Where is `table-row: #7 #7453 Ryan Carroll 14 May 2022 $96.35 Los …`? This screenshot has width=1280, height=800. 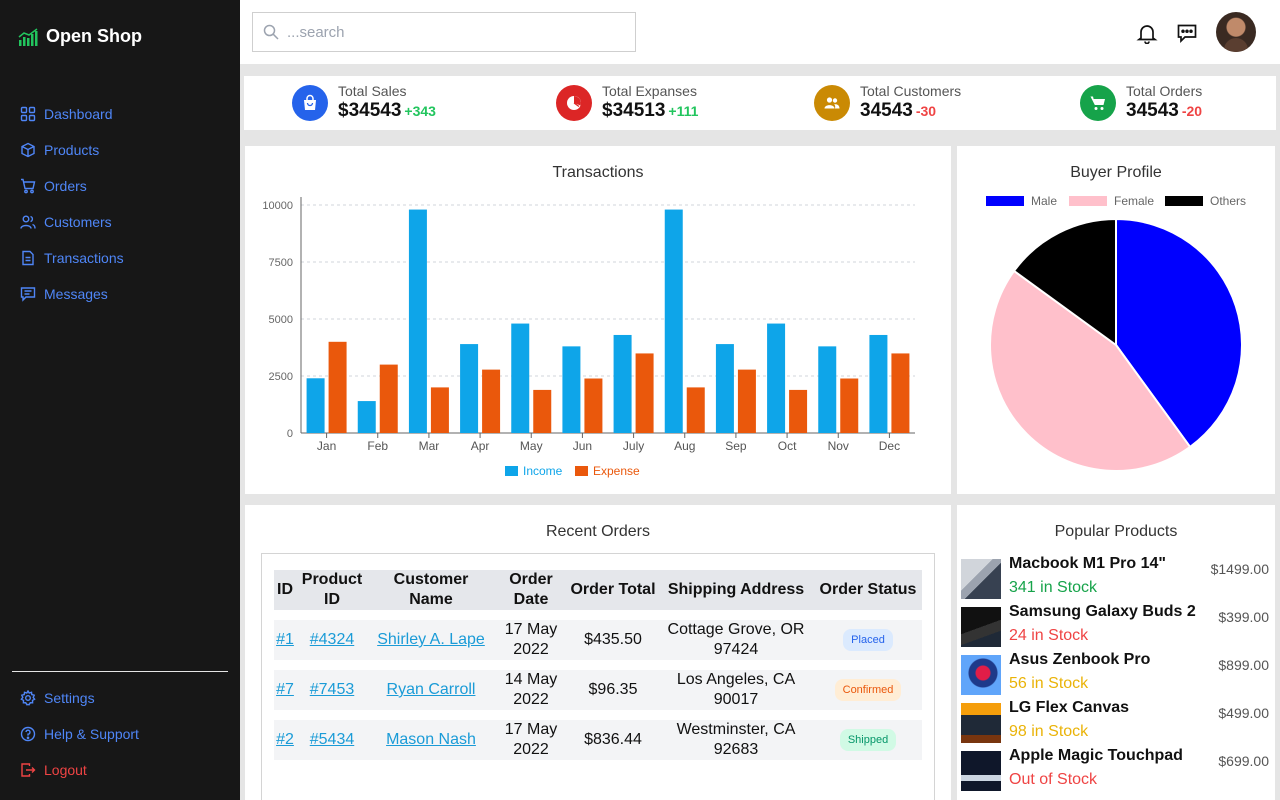 table-row: #7 #7453 Ryan Carroll 14 May 2022 $96.35 Los … is located at coordinates (598, 690).